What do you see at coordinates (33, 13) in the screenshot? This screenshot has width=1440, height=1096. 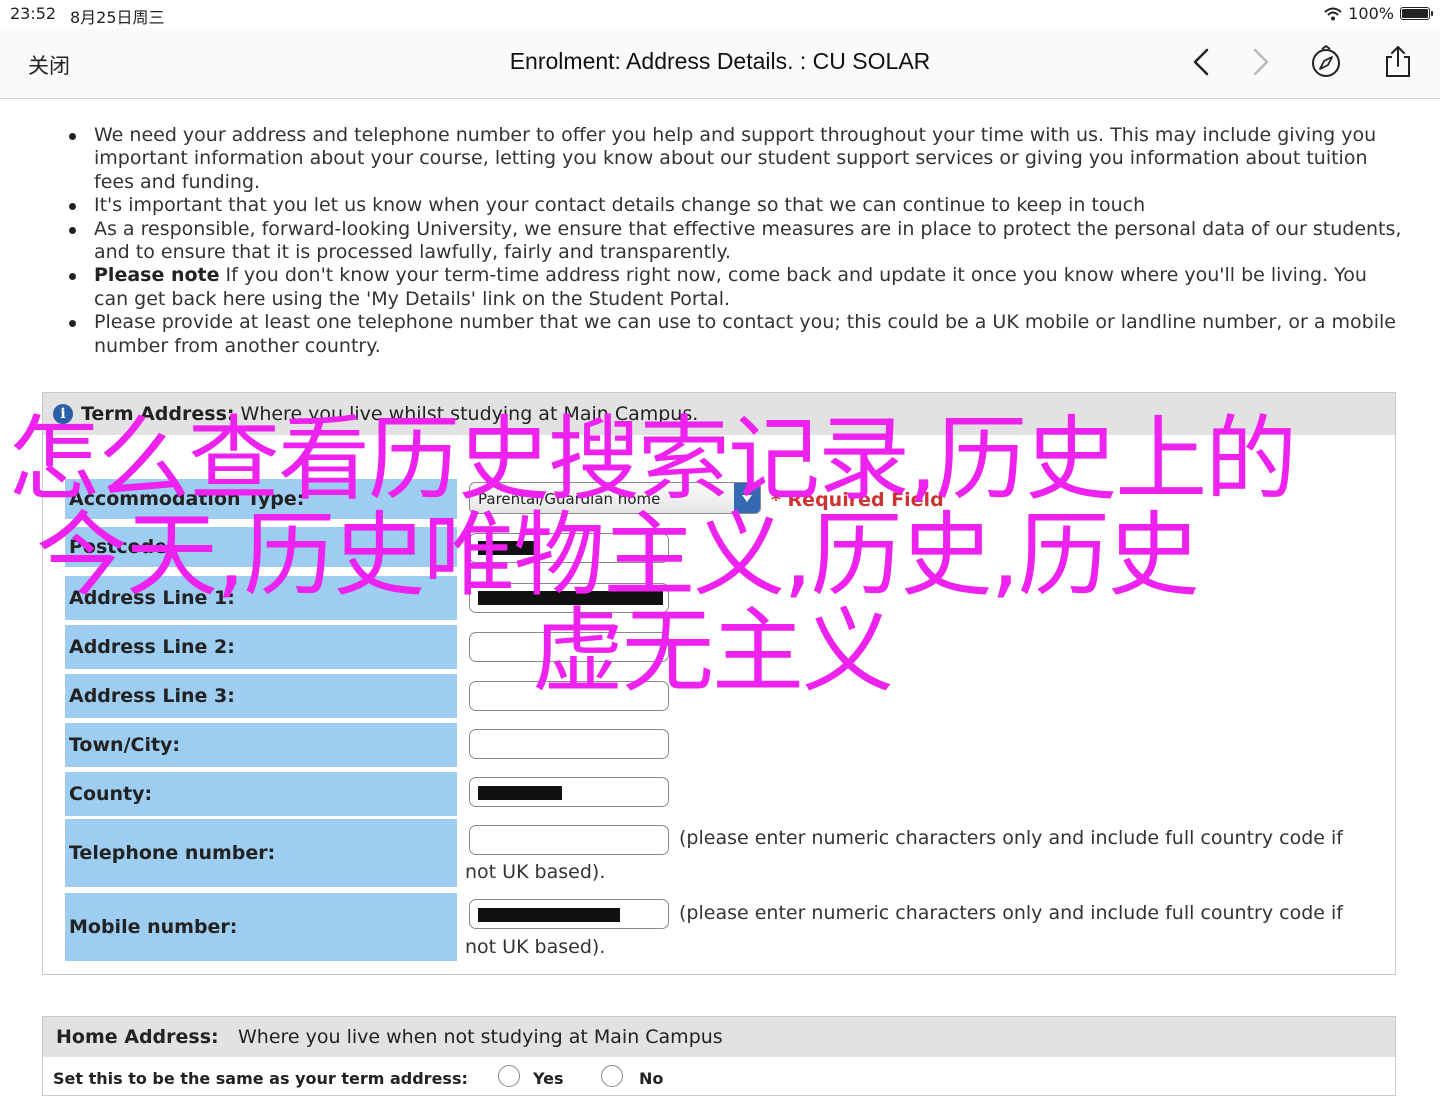 I see `status-time: 23:52` at bounding box center [33, 13].